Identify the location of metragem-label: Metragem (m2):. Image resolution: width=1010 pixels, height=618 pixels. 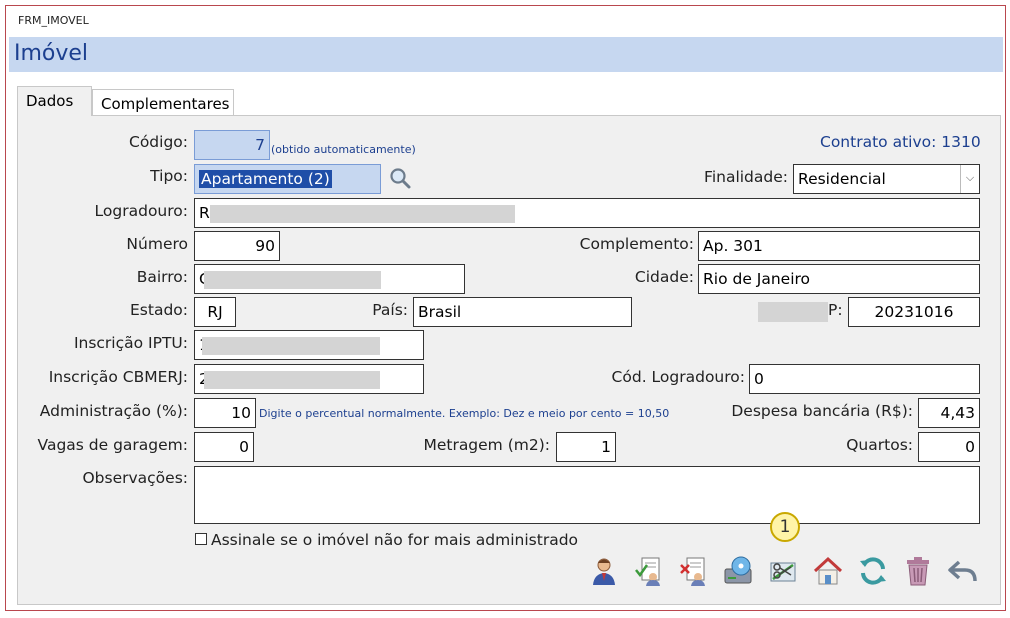
(486, 445).